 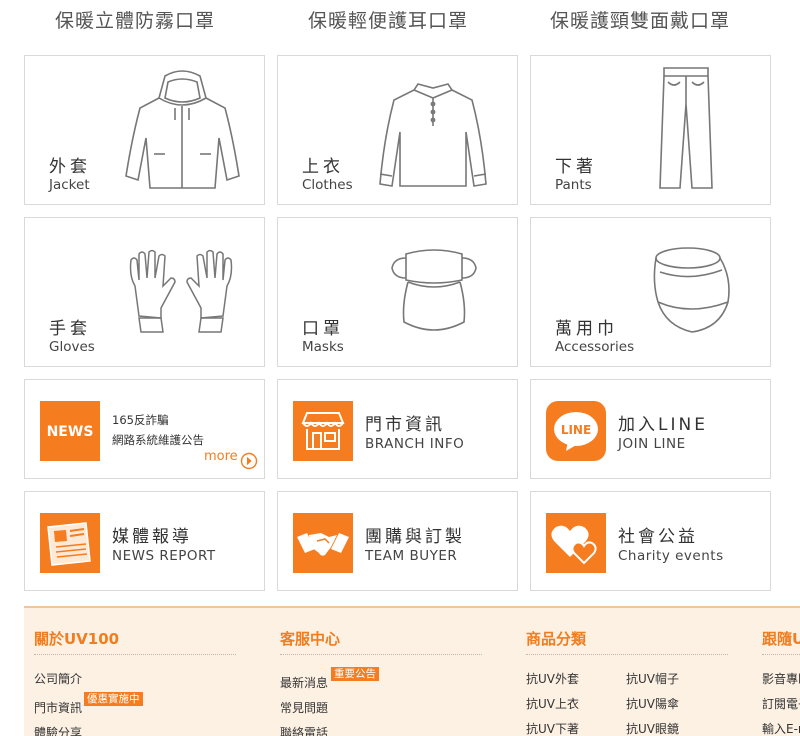 I want to click on footer-link: 聯絡電話, so click(x=304, y=730).